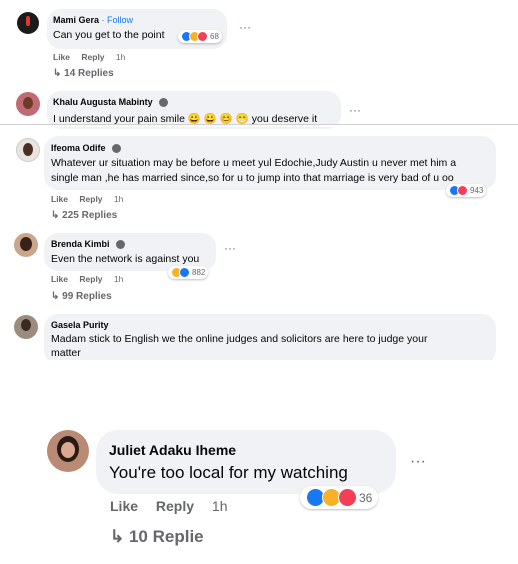  I want to click on follow-label: Follow, so click(120, 20).